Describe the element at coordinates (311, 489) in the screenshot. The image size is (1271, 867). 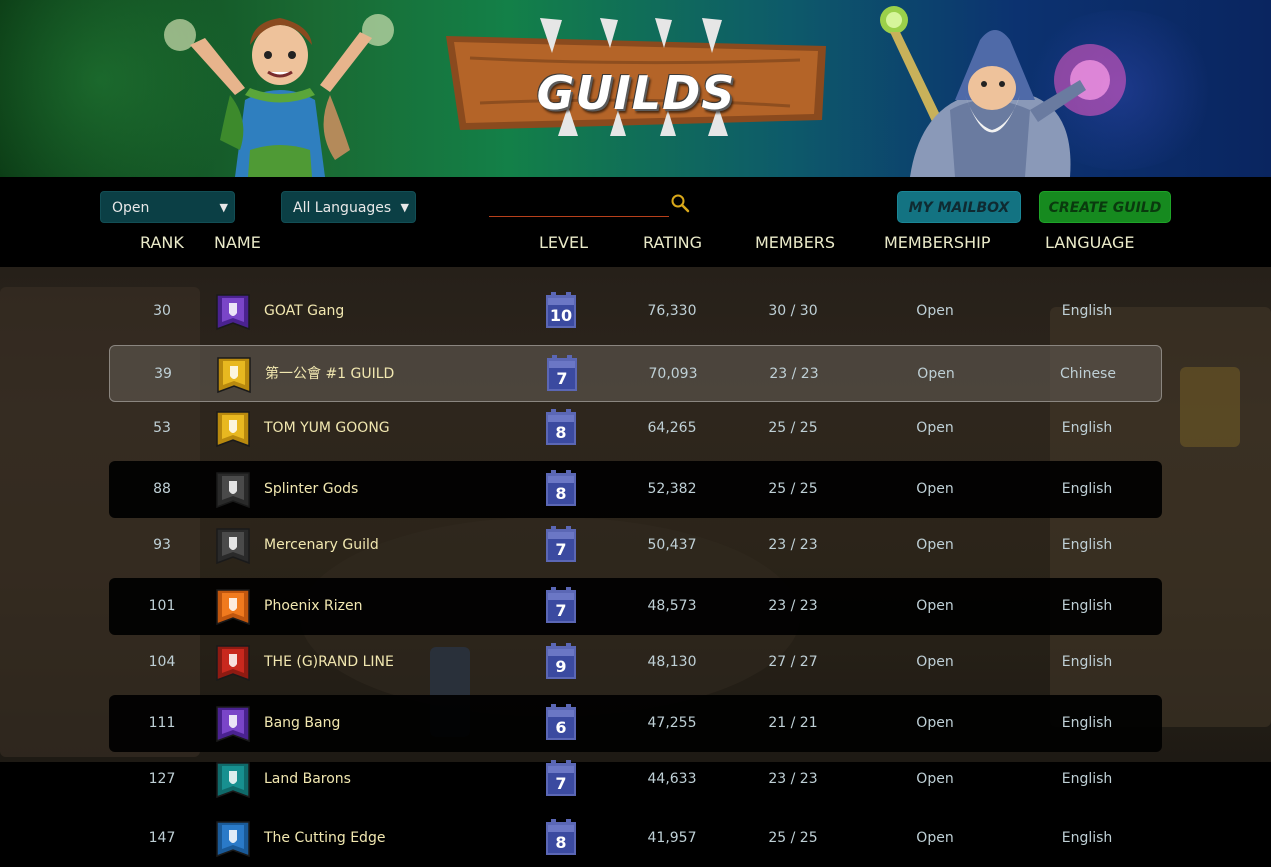
I see `guild-name: Splinter Gods` at that location.